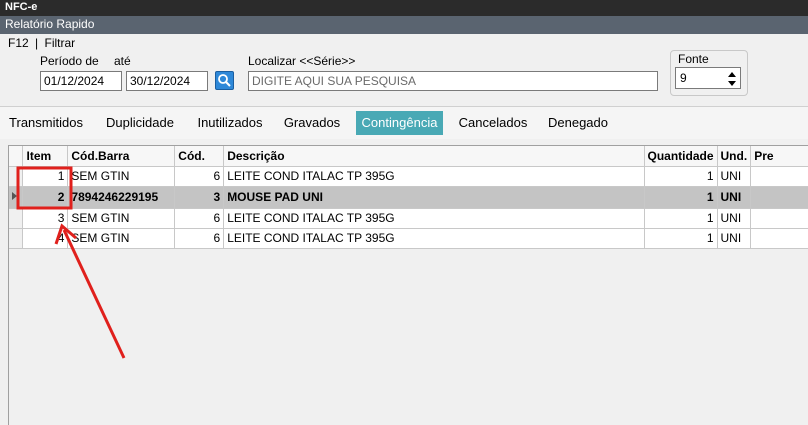 This screenshot has width=808, height=425. I want to click on font-label: Fonte, so click(693, 59).